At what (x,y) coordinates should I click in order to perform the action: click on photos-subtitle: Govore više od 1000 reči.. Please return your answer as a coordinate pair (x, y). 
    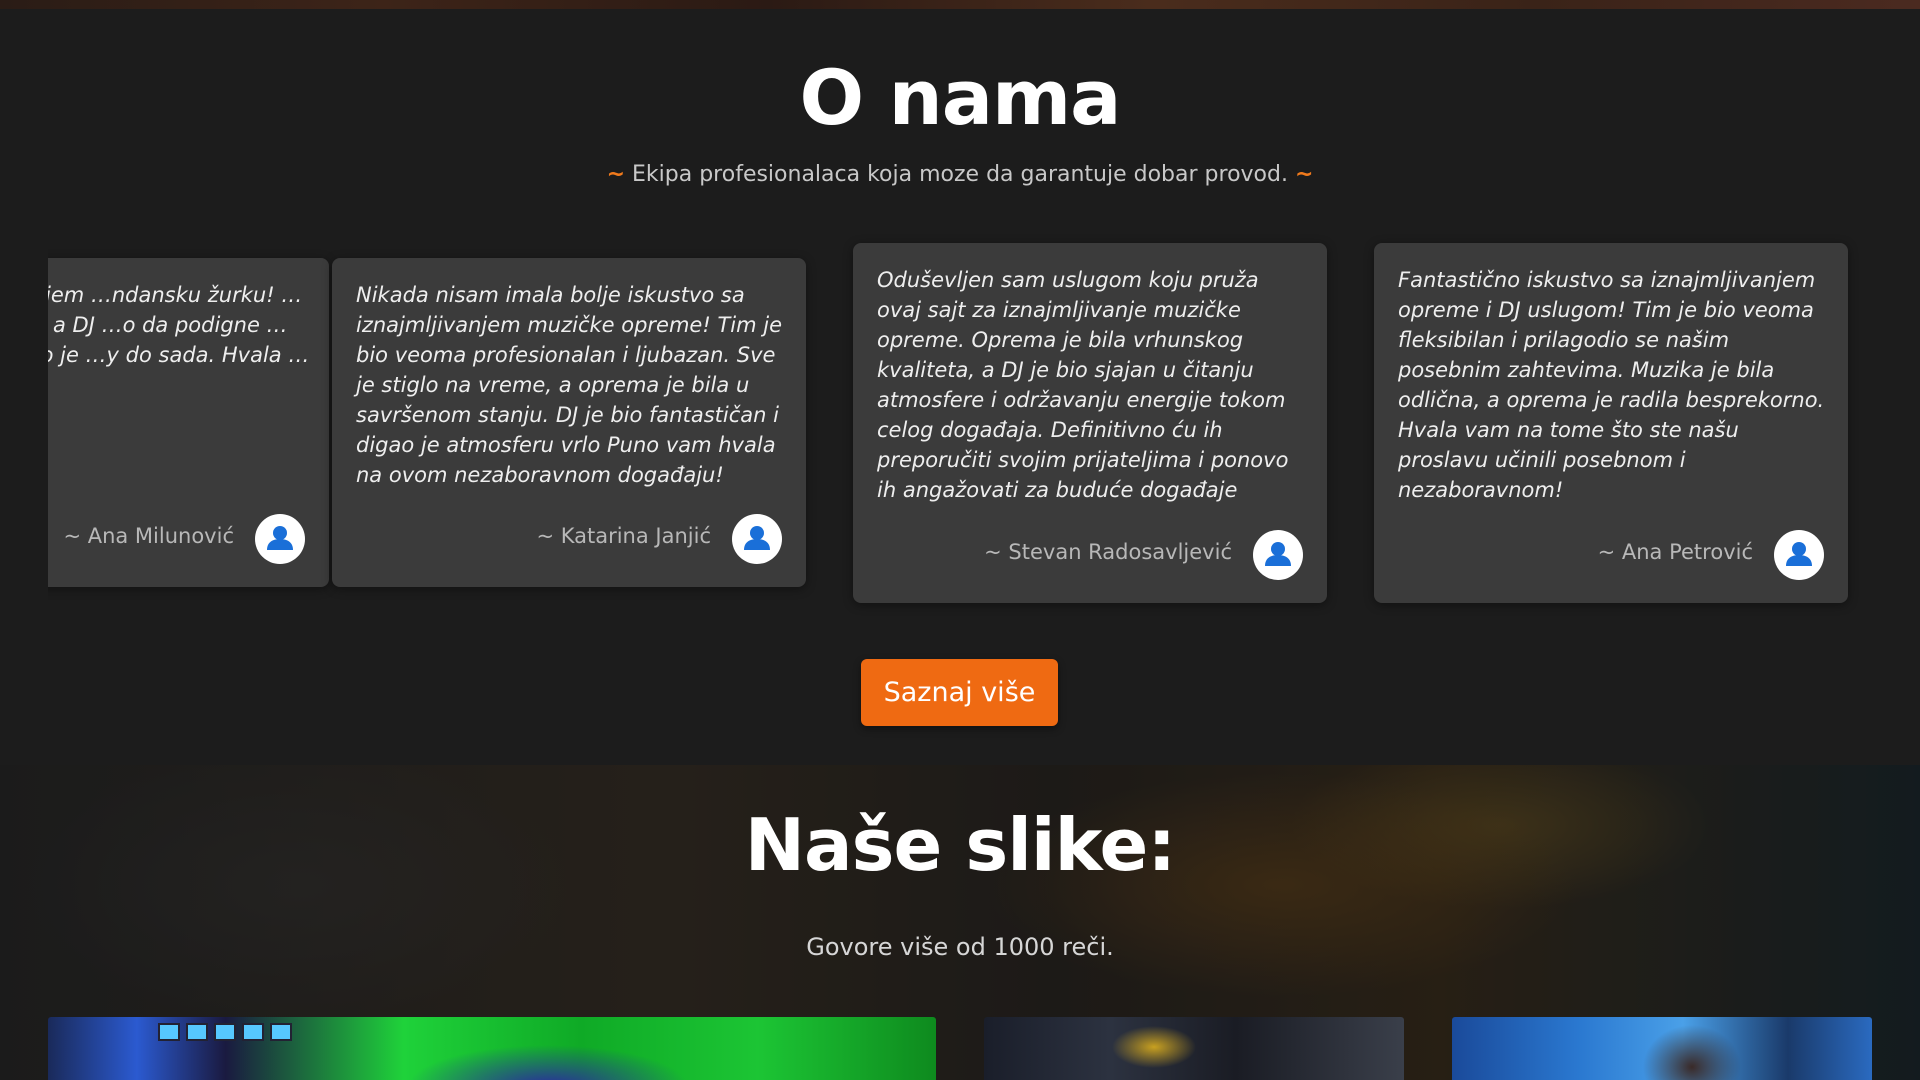
    Looking at the image, I should click on (960, 947).